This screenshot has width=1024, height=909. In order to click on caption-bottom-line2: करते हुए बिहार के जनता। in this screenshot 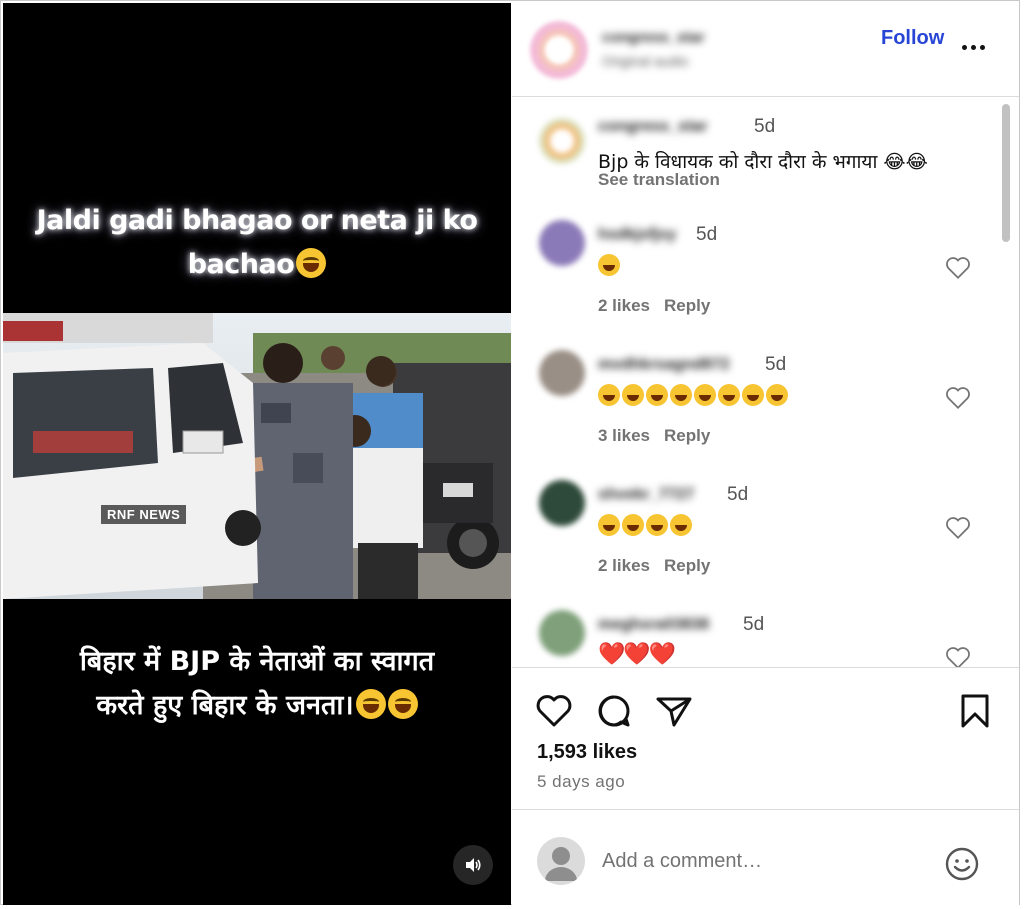, I will do `click(225, 705)`.